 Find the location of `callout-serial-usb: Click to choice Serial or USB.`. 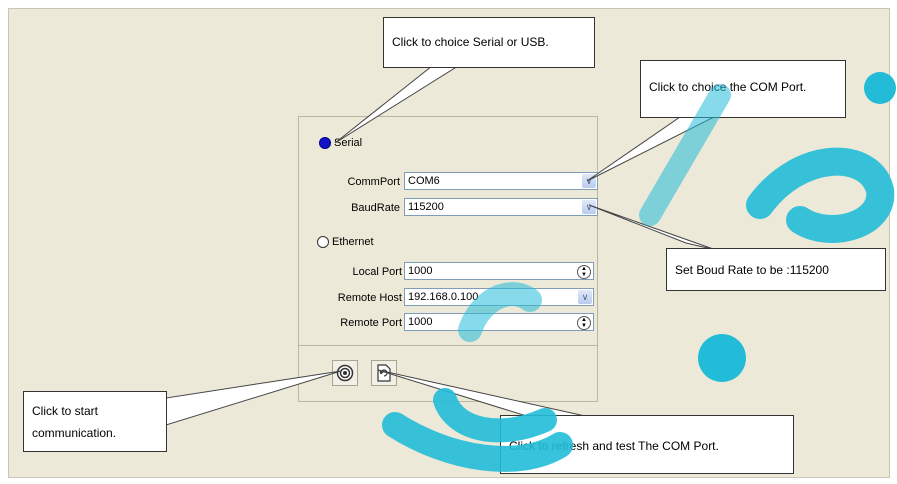

callout-serial-usb: Click to choice Serial or USB. is located at coordinates (489, 42).